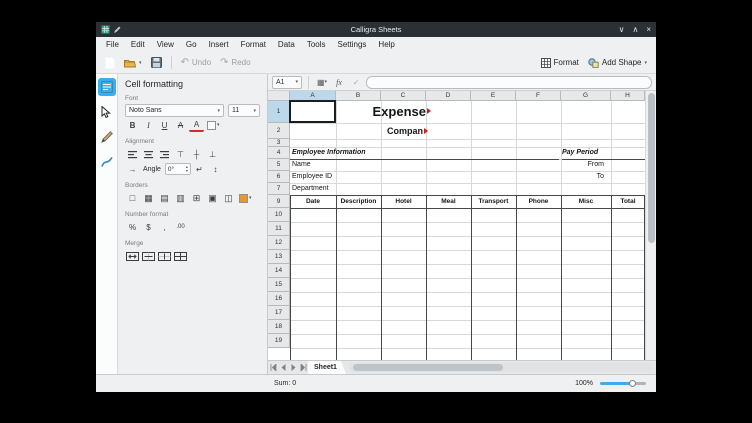 Image resolution: width=752 pixels, height=423 pixels. I want to click on cell-title: Expense, so click(381, 112).